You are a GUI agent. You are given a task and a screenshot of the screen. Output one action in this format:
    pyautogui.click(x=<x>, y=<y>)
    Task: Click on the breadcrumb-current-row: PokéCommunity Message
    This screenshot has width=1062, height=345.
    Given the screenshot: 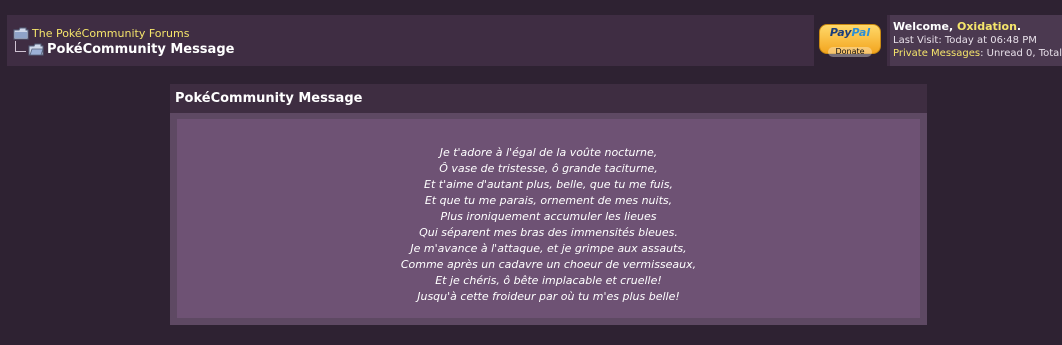 What is the action you would take?
    pyautogui.click(x=124, y=49)
    